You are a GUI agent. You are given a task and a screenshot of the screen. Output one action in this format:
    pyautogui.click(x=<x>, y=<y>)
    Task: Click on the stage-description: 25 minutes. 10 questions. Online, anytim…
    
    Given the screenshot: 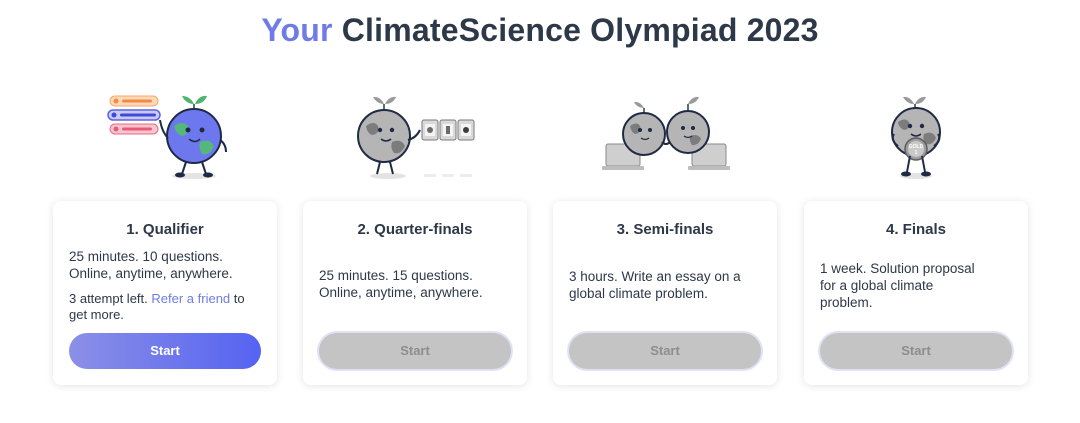 What is the action you would take?
    pyautogui.click(x=151, y=265)
    